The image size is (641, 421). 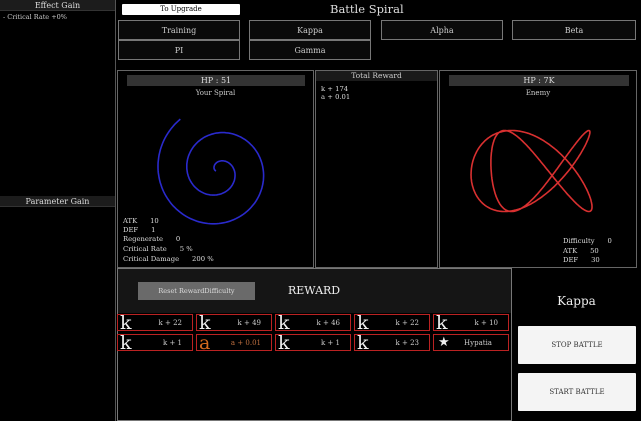 I want to click on reward-card-label: k + 49, so click(x=249, y=323).